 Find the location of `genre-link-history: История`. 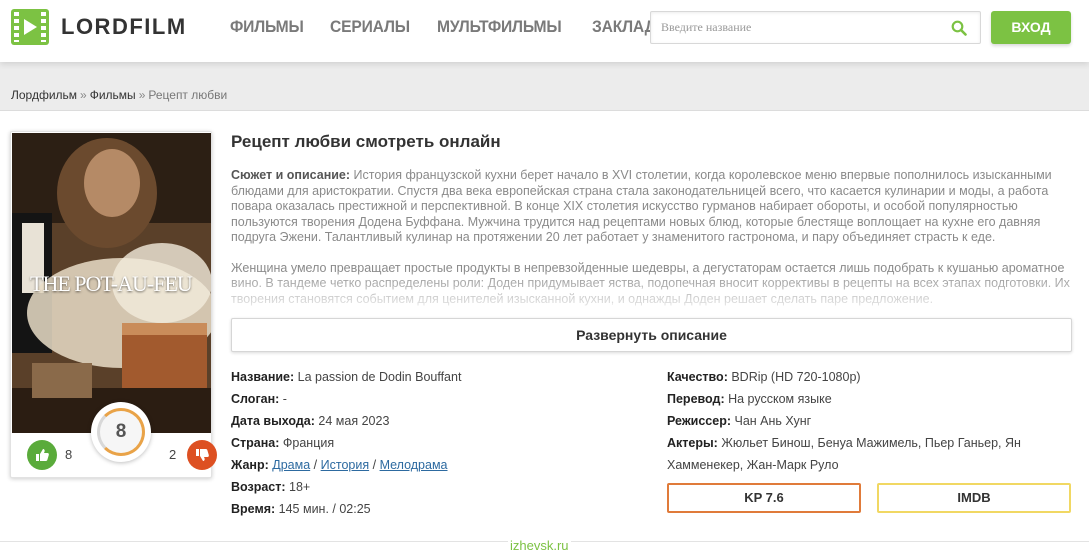

genre-link-history: История is located at coordinates (345, 465).